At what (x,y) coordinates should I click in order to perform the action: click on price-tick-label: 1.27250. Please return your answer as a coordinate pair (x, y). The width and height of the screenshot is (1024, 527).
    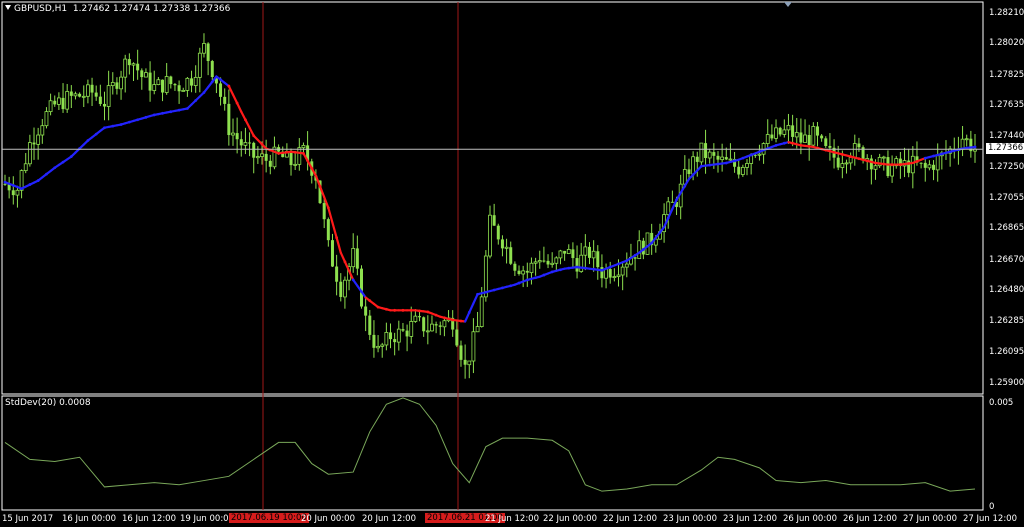
    Looking at the image, I should click on (1006, 166).